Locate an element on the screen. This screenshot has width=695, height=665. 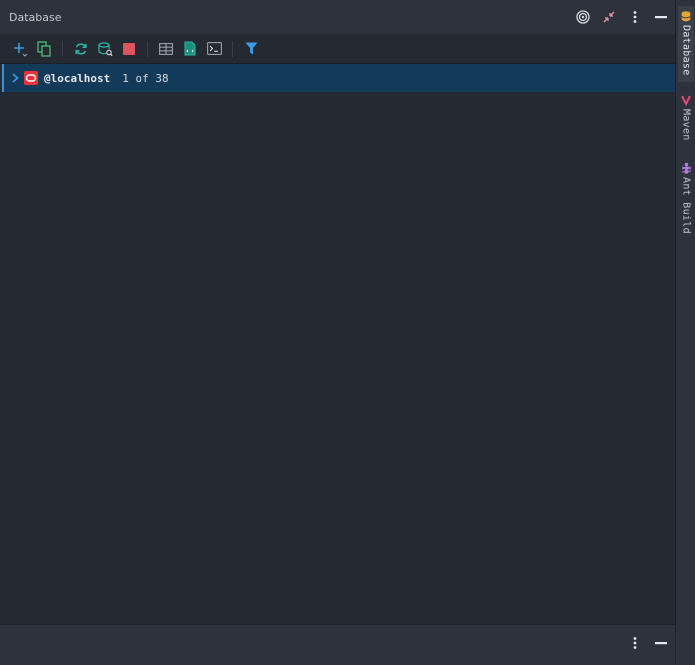
edit-source-icon is located at coordinates (190, 49).